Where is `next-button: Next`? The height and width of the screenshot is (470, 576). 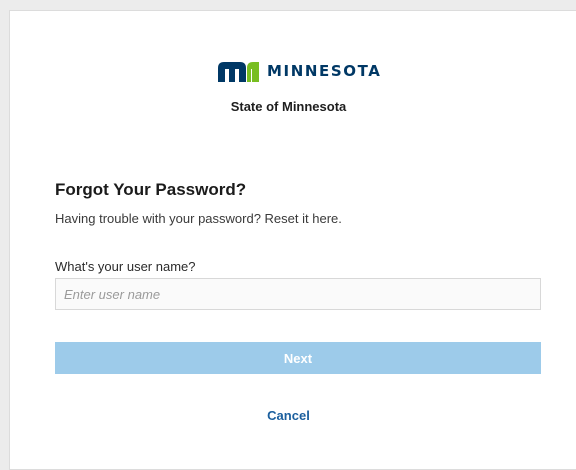 next-button: Next is located at coordinates (298, 358).